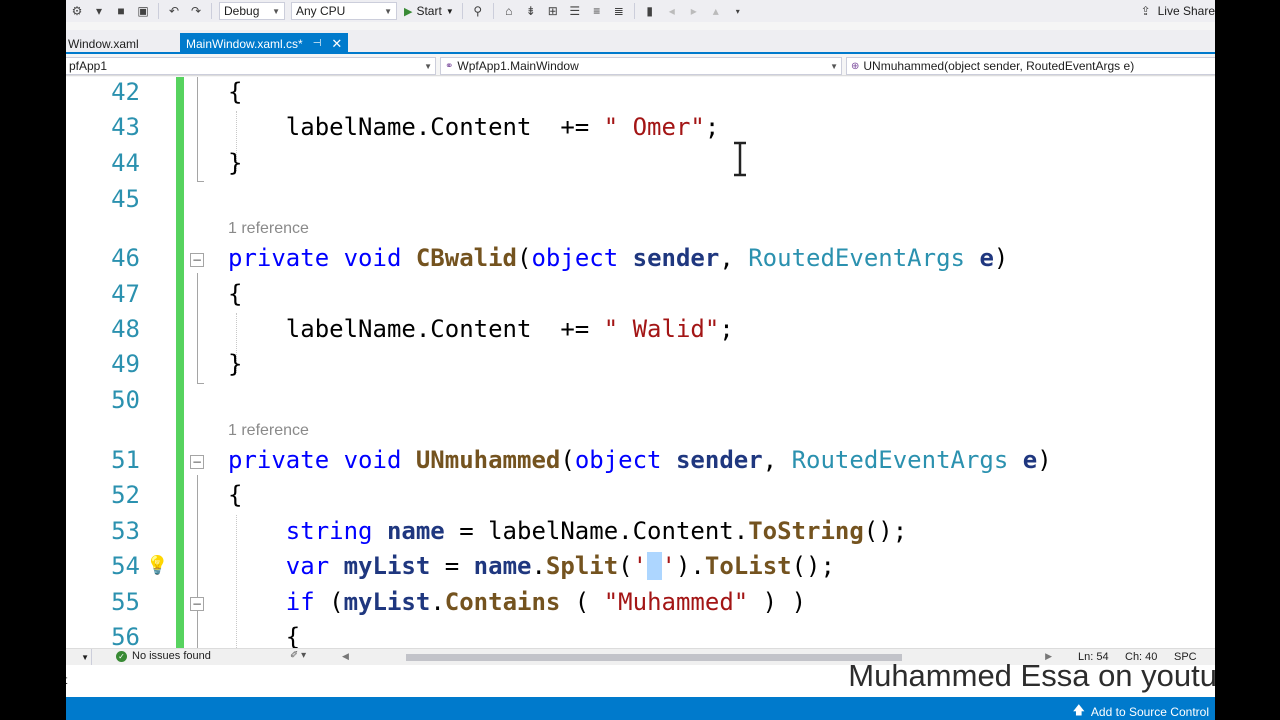  What do you see at coordinates (125, 602) in the screenshot?
I see `line-number: 55` at bounding box center [125, 602].